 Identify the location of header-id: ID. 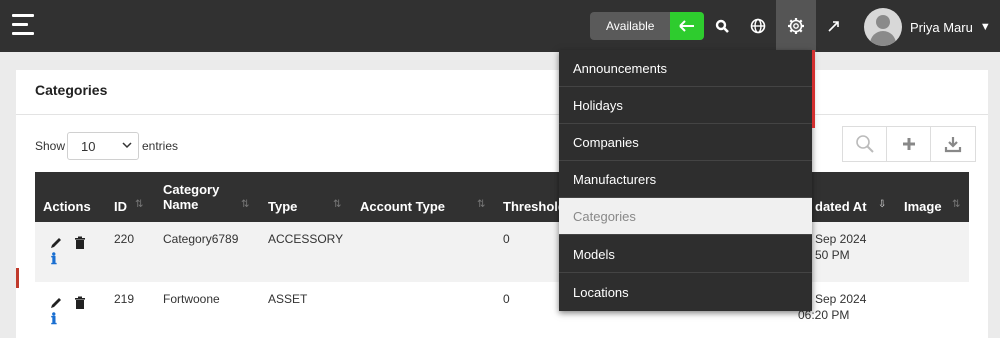
(120, 206).